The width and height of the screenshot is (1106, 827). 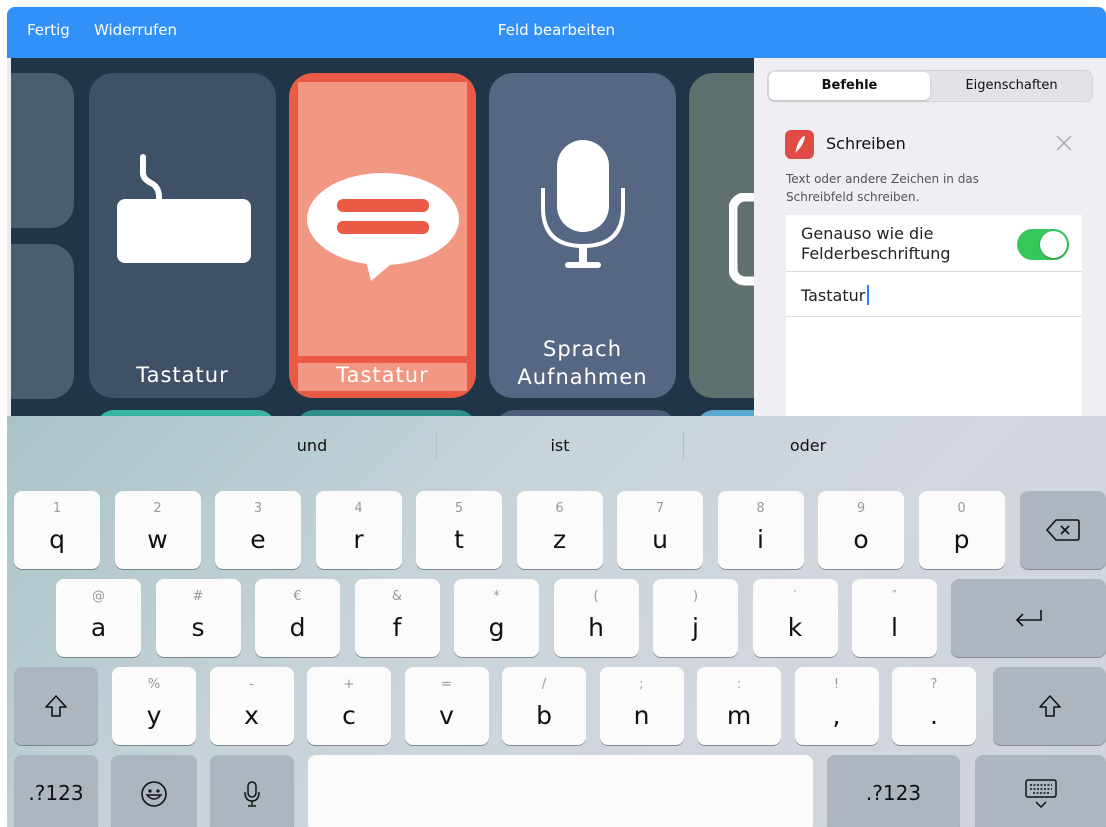 I want to click on key-w: 2w, so click(x=157, y=530).